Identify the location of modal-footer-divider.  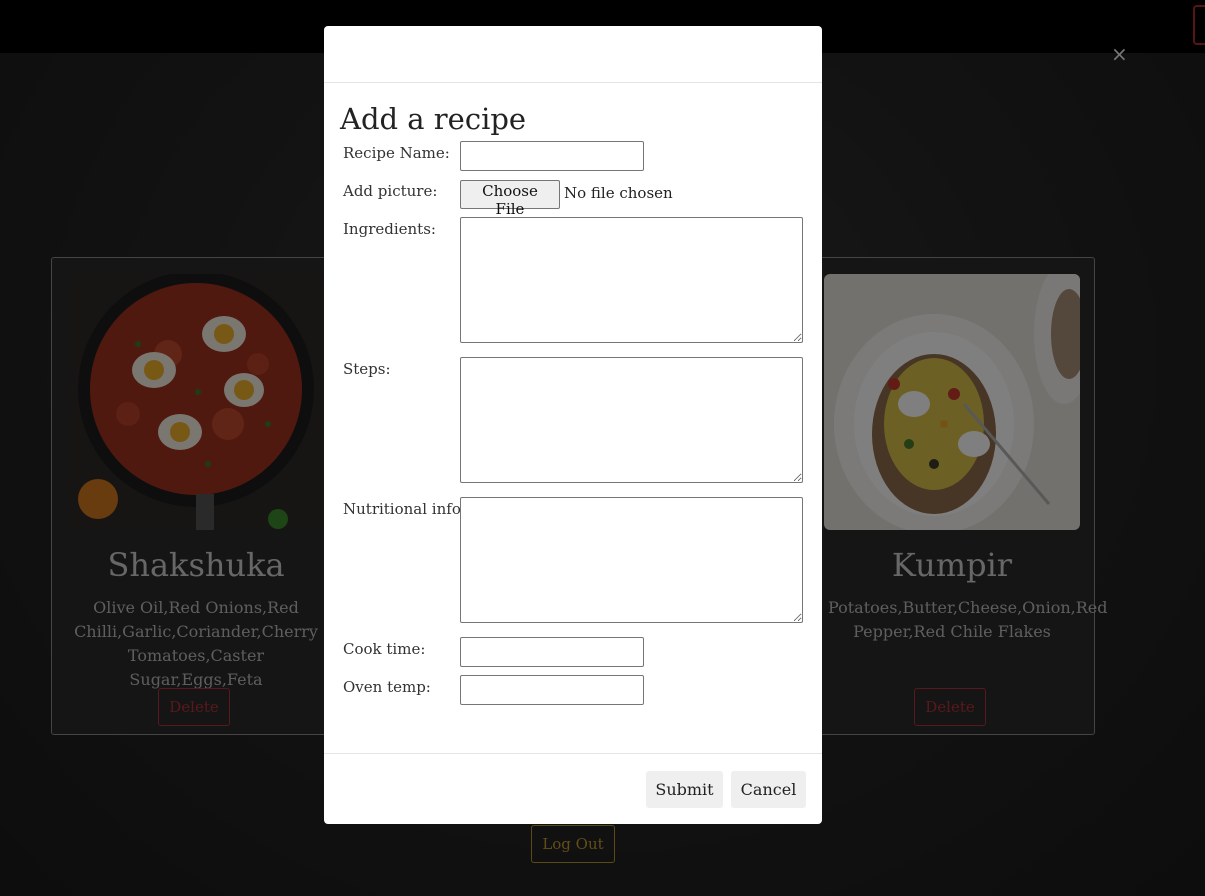
(573, 753).